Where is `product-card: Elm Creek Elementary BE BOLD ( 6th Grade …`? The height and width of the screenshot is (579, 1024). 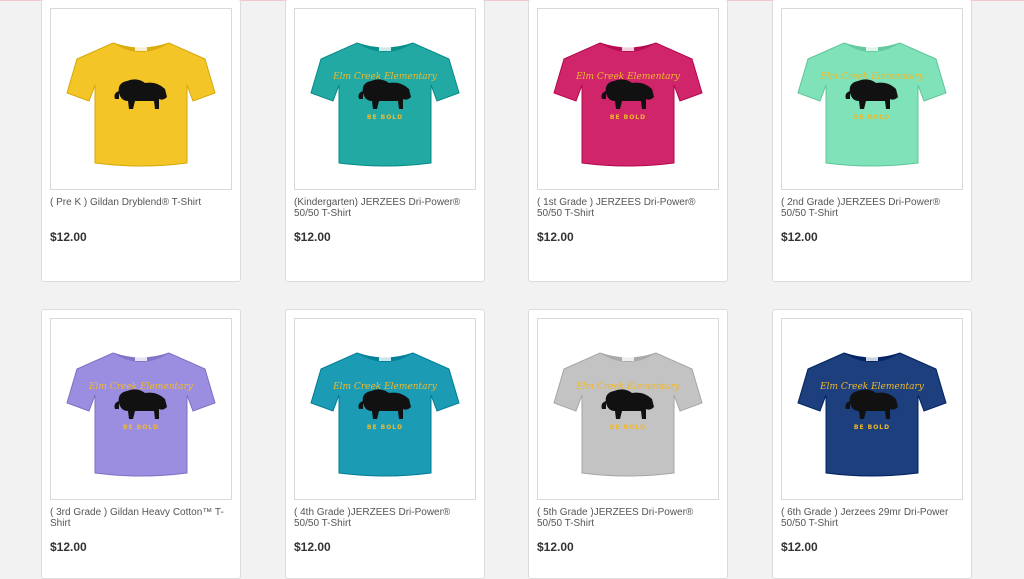 product-card: Elm Creek Elementary BE BOLD ( 6th Grade … is located at coordinates (872, 444).